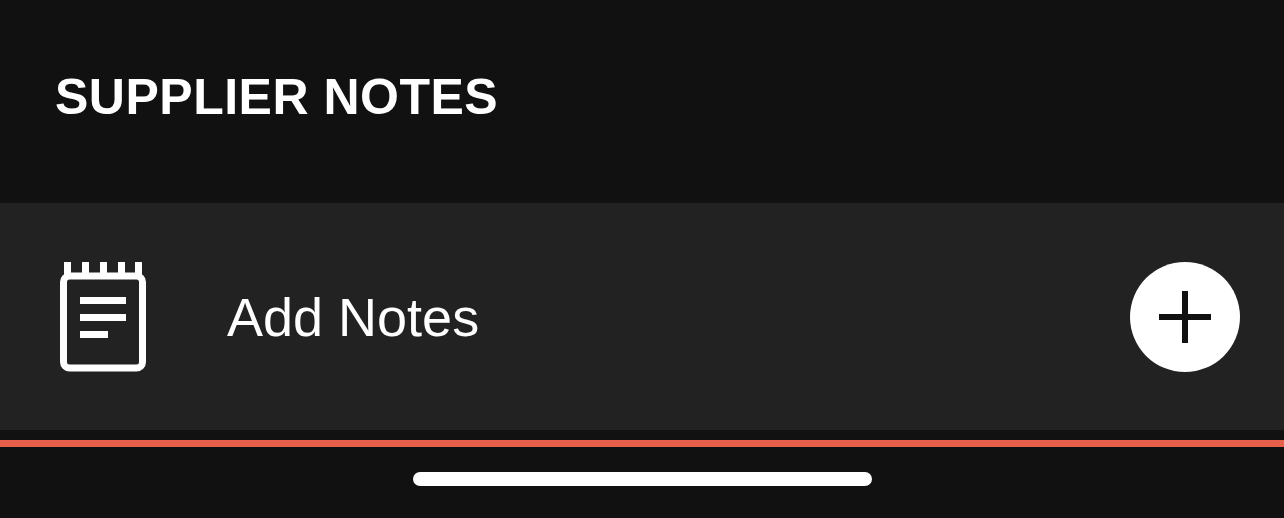  What do you see at coordinates (354, 316) in the screenshot?
I see `add-notes-label: Add Notes` at bounding box center [354, 316].